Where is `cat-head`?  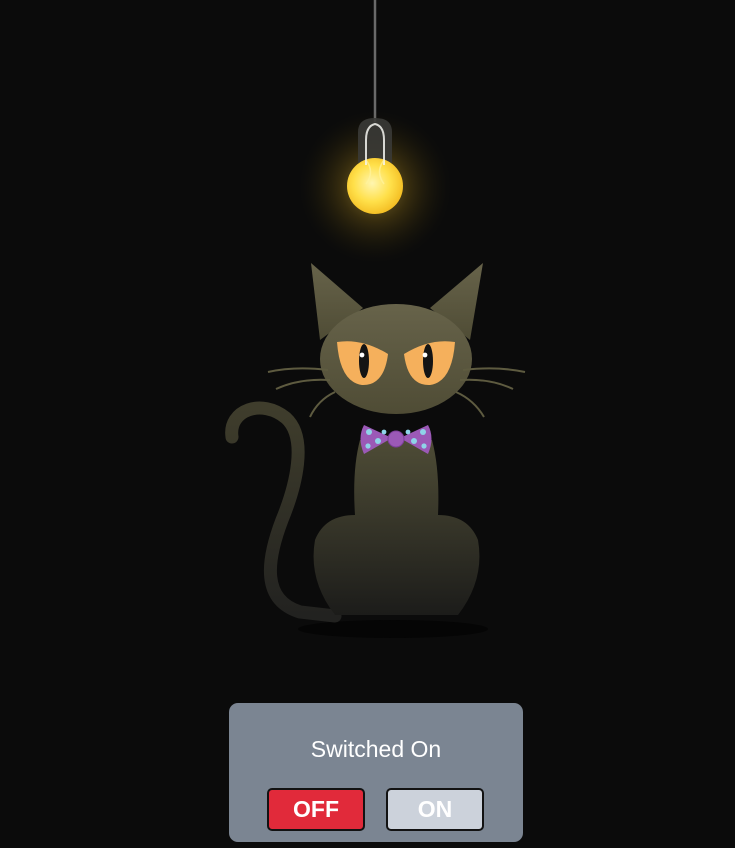 cat-head is located at coordinates (397, 338).